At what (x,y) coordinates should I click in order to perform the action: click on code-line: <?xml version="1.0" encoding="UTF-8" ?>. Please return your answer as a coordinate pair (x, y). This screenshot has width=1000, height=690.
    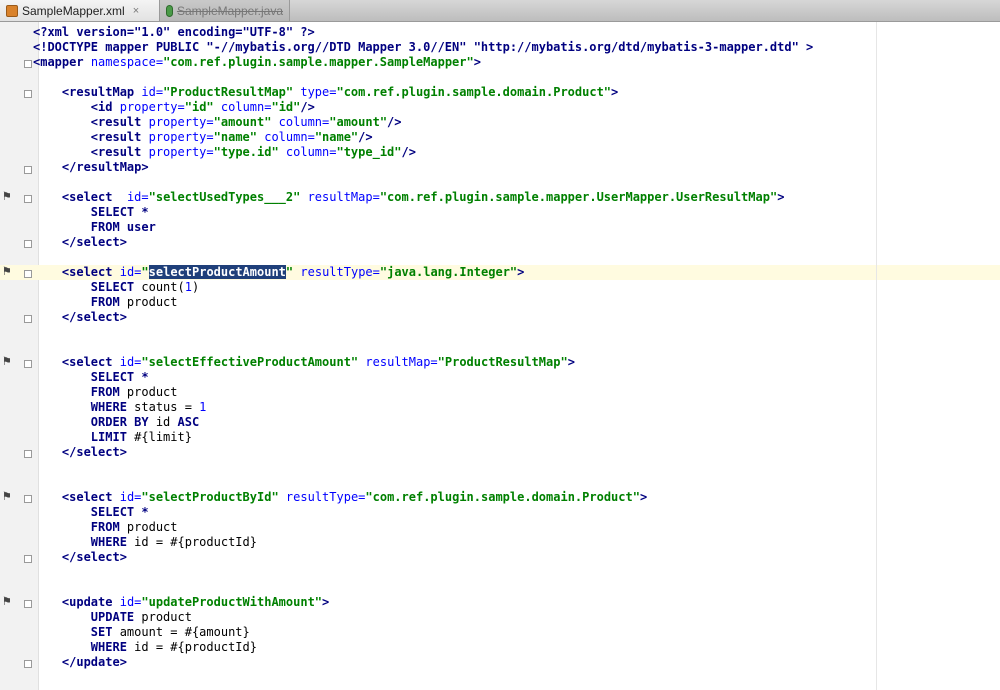
    Looking at the image, I should click on (174, 32).